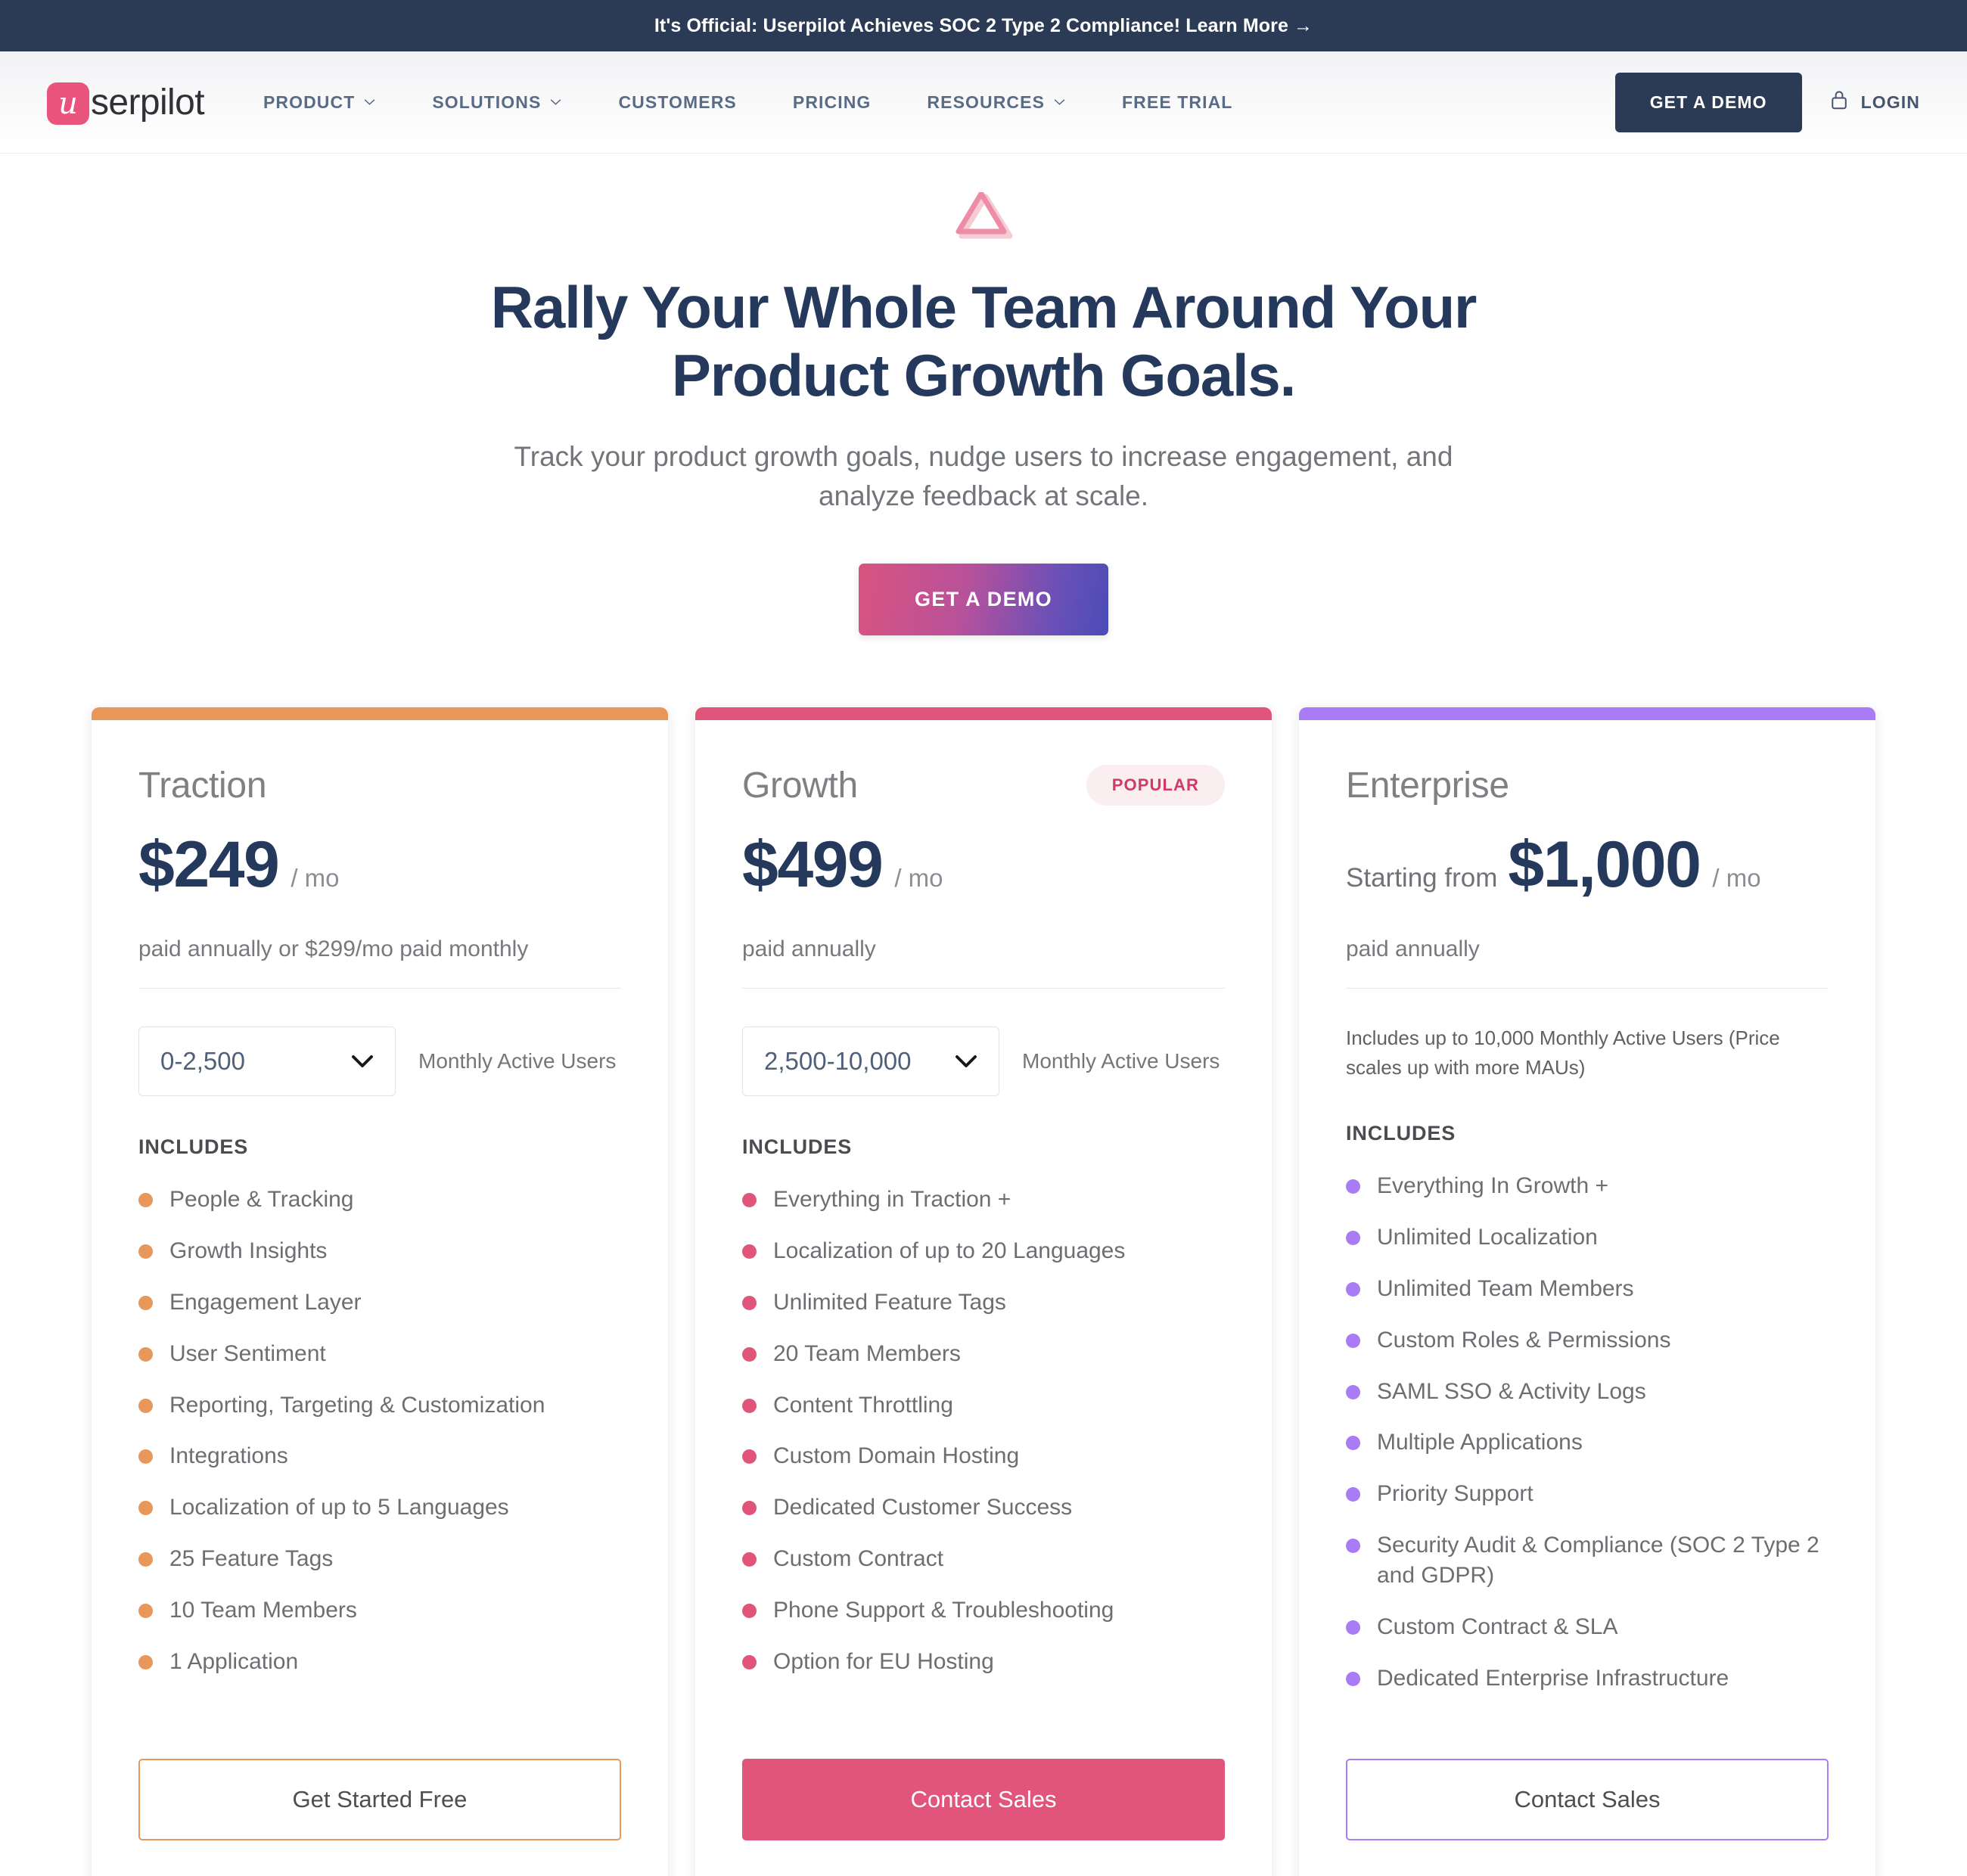 This screenshot has height=1876, width=1967. Describe the element at coordinates (202, 785) in the screenshot. I see `plan-name: Traction` at that location.